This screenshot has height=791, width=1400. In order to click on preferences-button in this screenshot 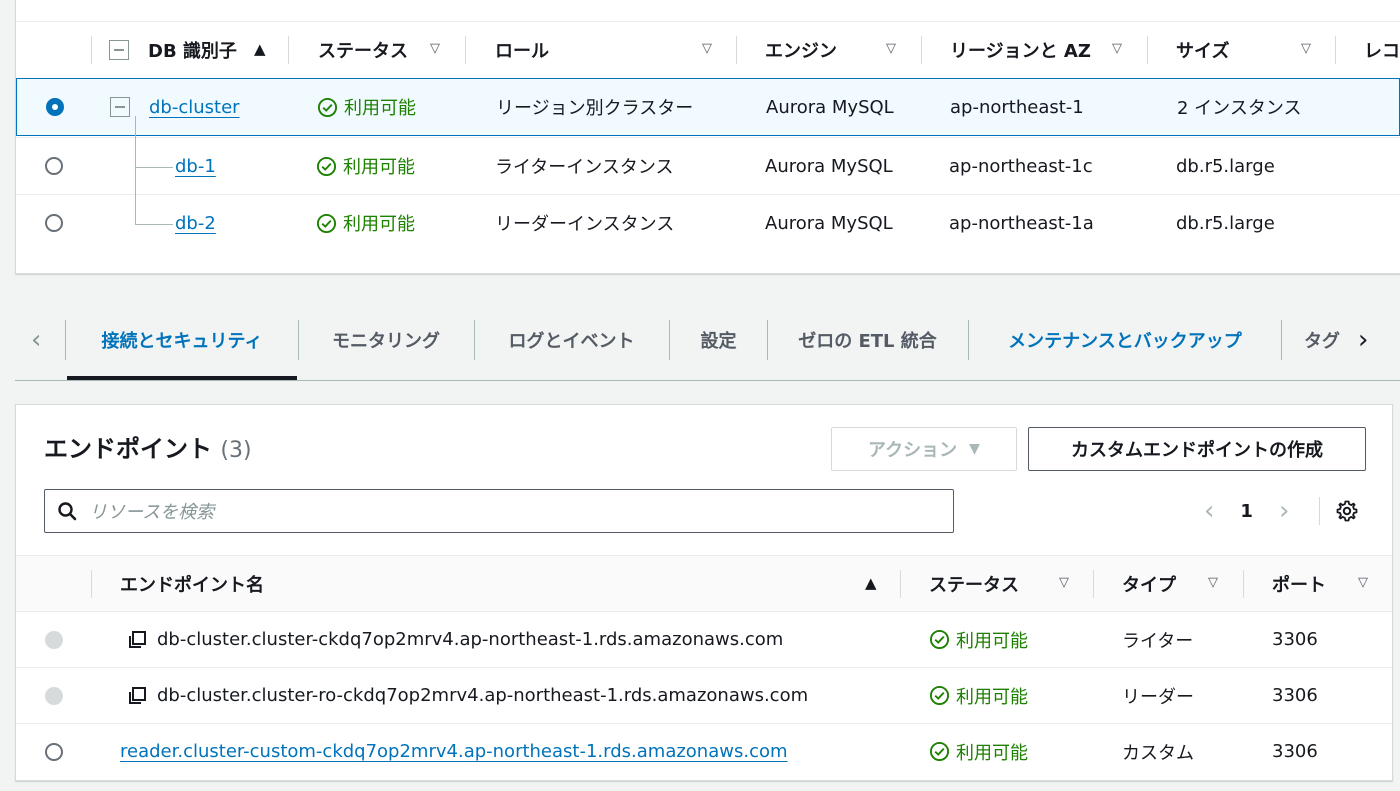, I will do `click(1347, 511)`.